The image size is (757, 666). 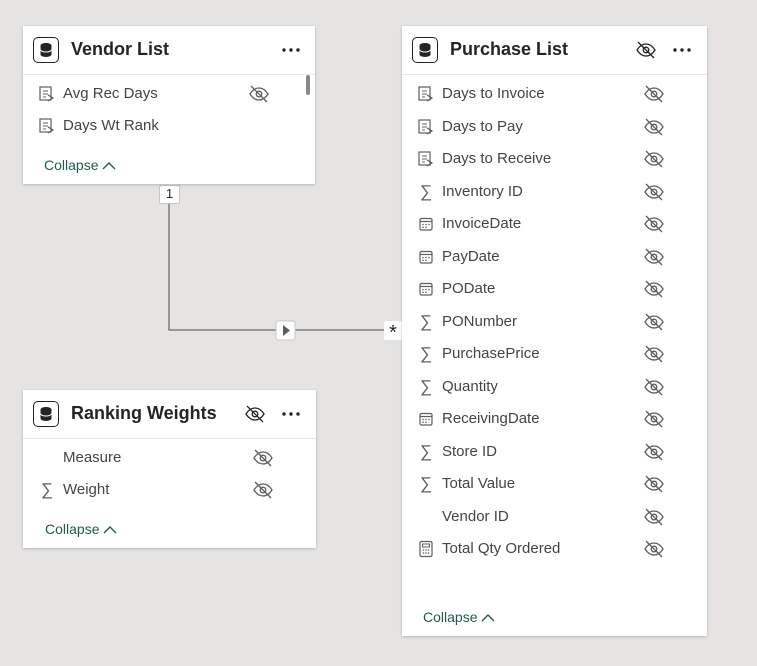 I want to click on scrollbar, so click(x=308, y=85).